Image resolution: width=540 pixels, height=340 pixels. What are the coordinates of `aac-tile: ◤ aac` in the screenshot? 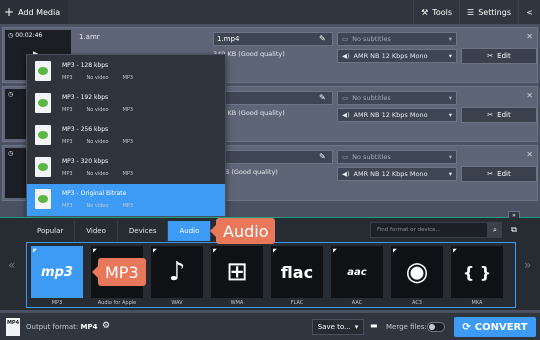 It's located at (357, 272).